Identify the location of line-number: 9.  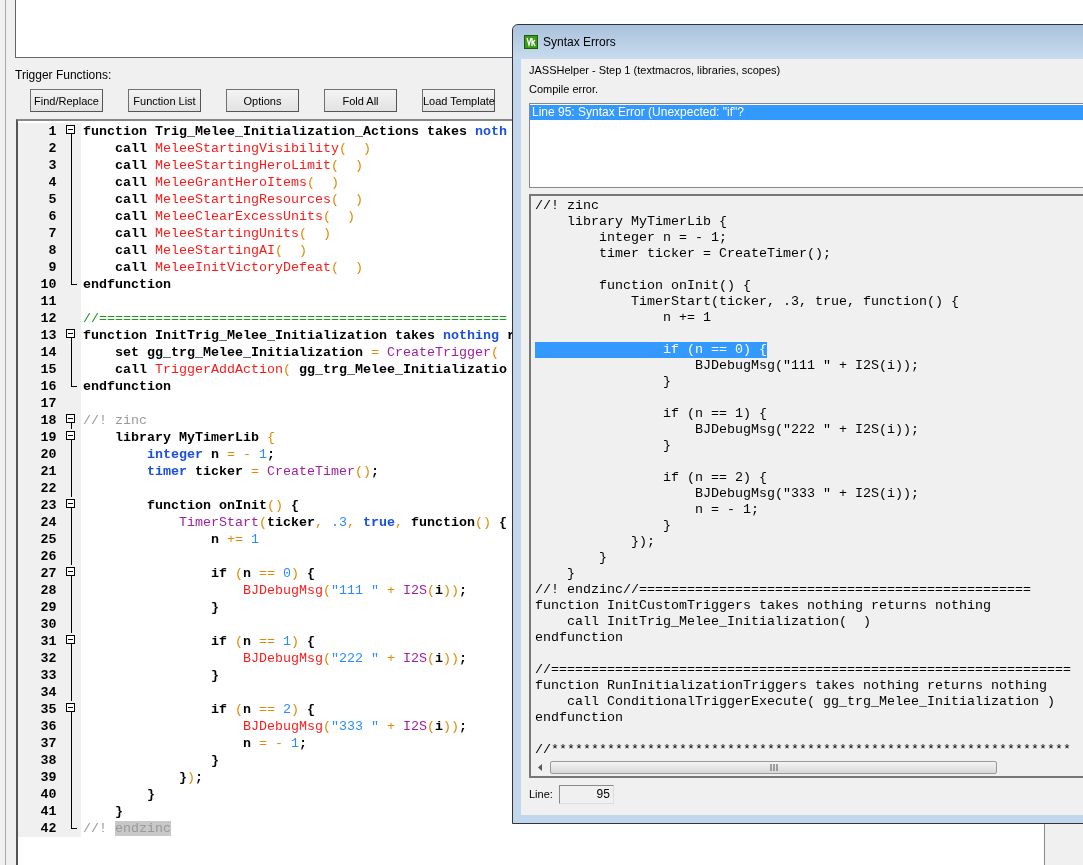
(52, 267).